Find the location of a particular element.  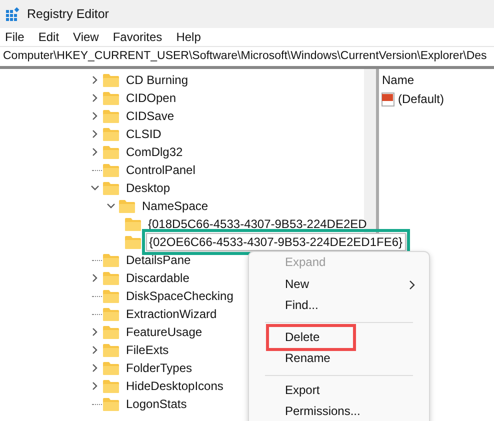

menu-option: Delete is located at coordinates (311, 337).